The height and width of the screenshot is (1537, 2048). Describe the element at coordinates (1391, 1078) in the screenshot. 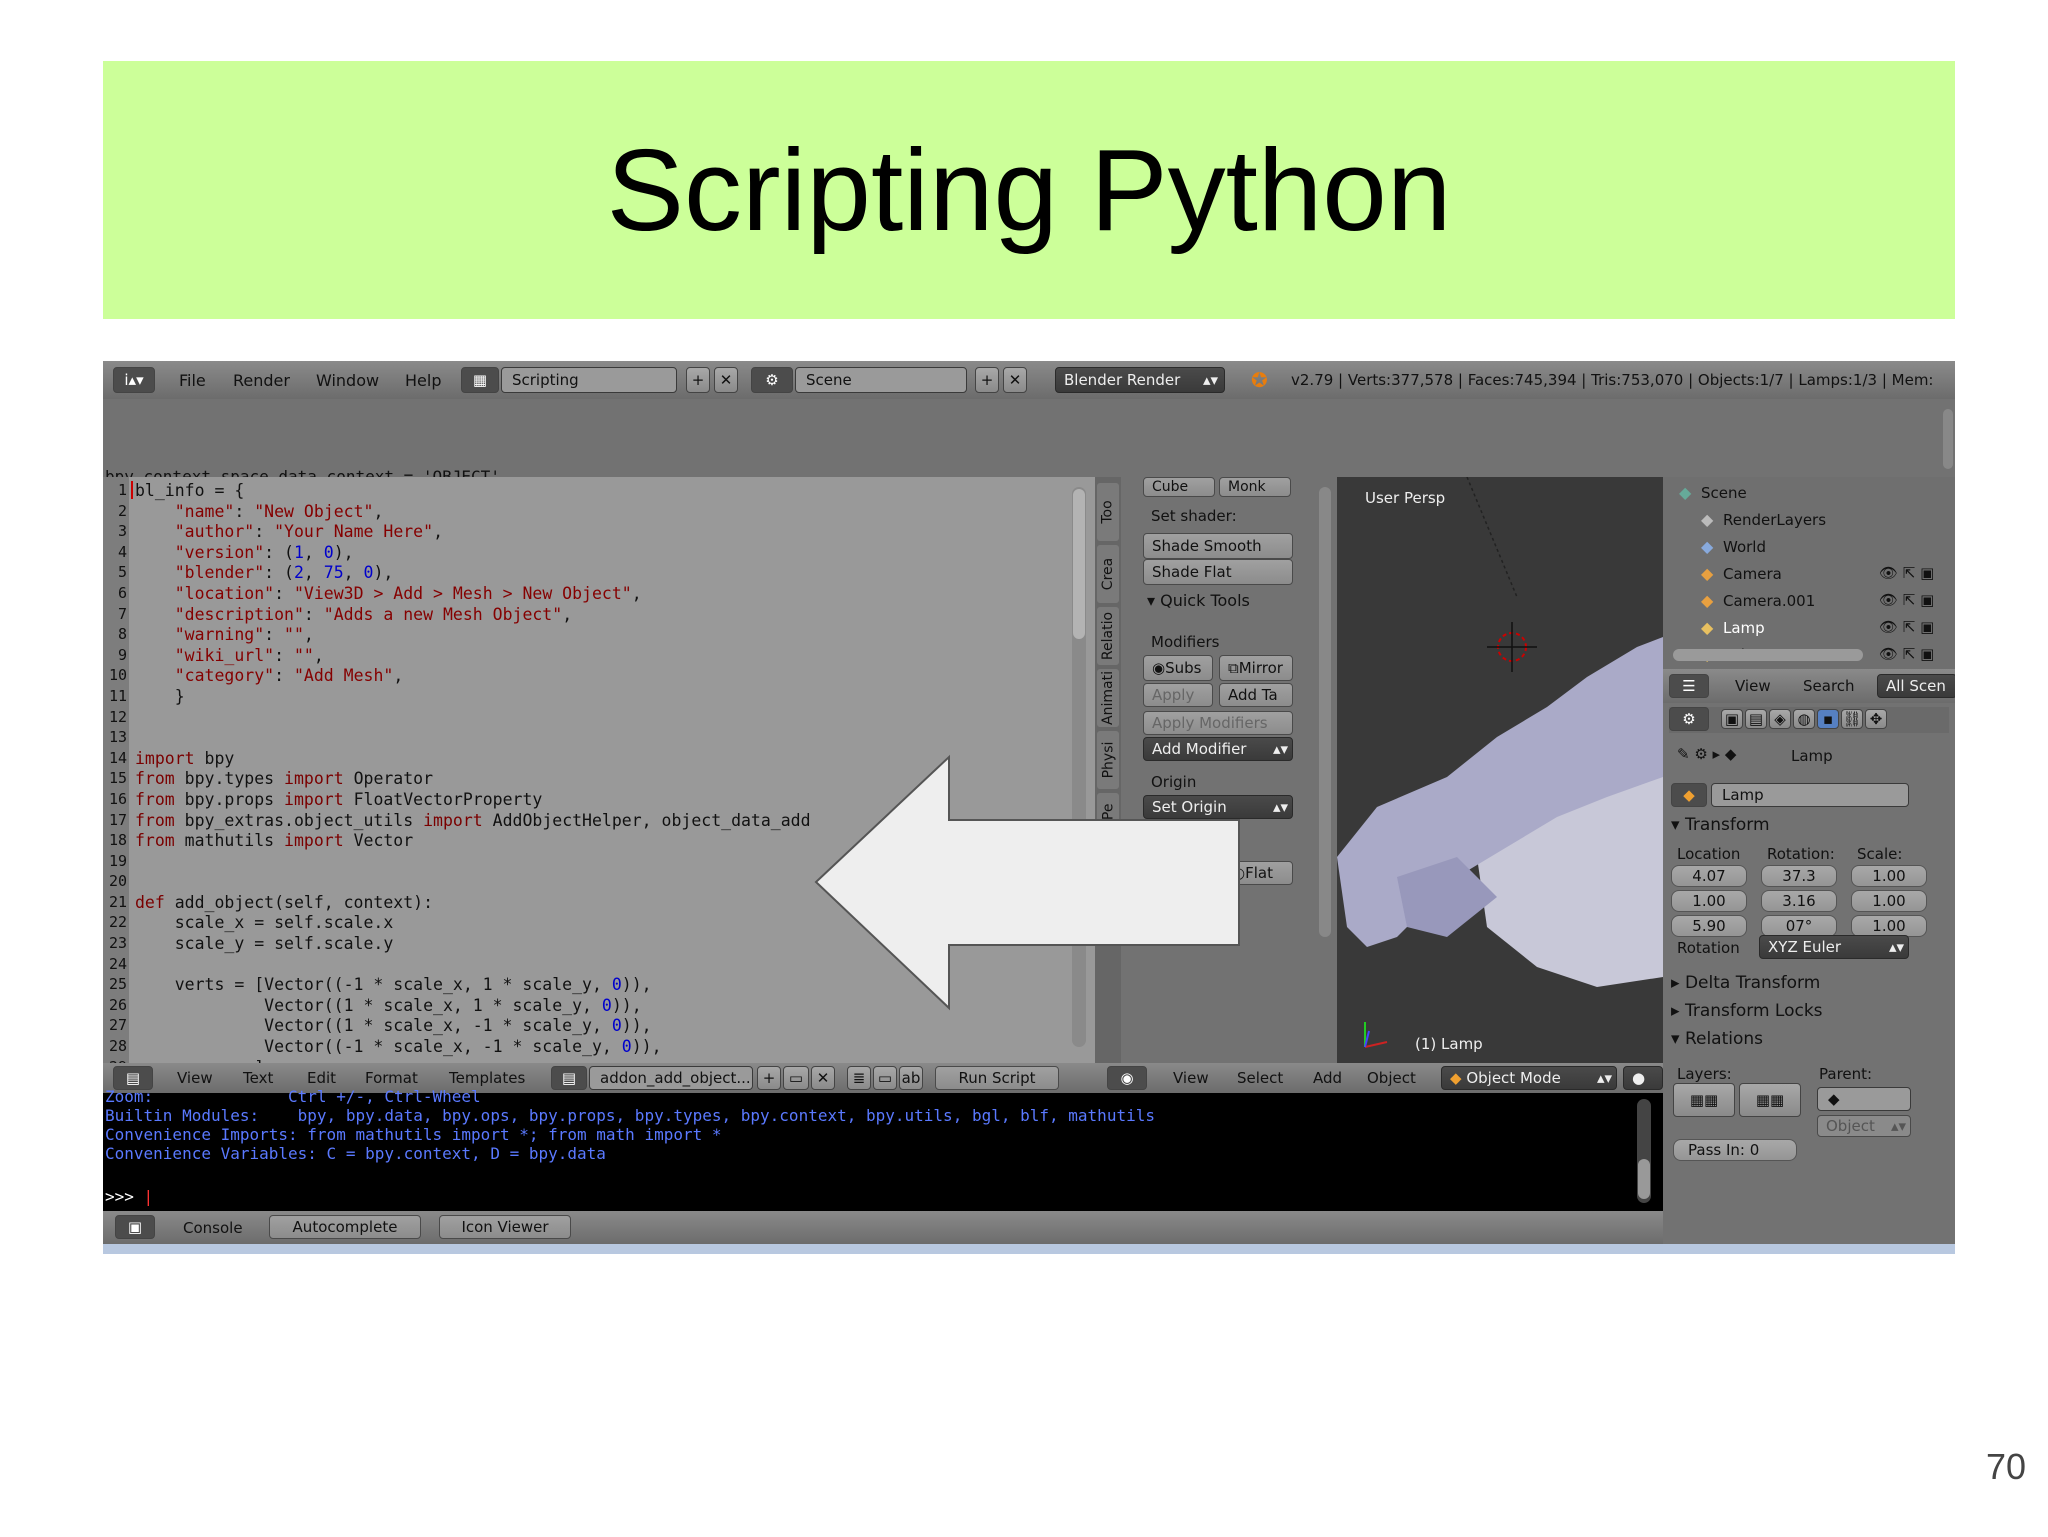

I see `viewport-object-menu: Object` at that location.